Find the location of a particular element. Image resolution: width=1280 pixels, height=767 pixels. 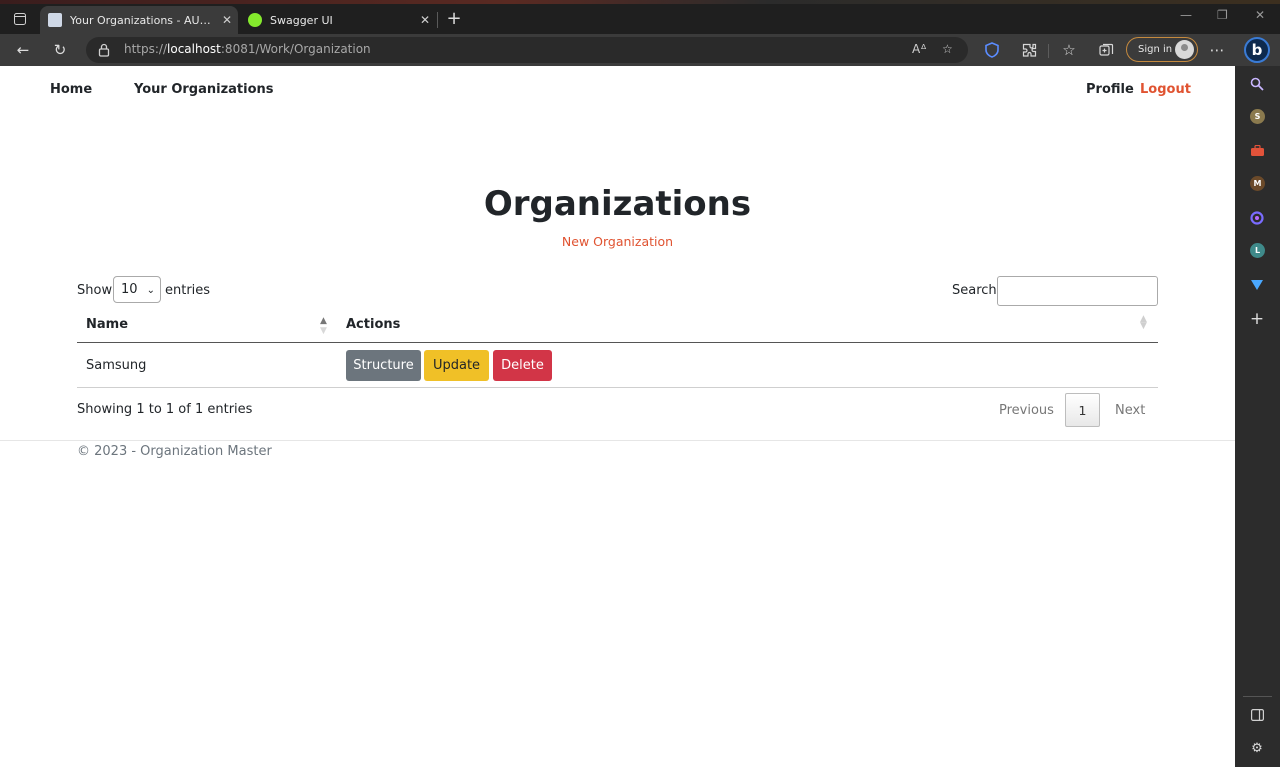

sidebar-badge-label: S is located at coordinates (1257, 116).